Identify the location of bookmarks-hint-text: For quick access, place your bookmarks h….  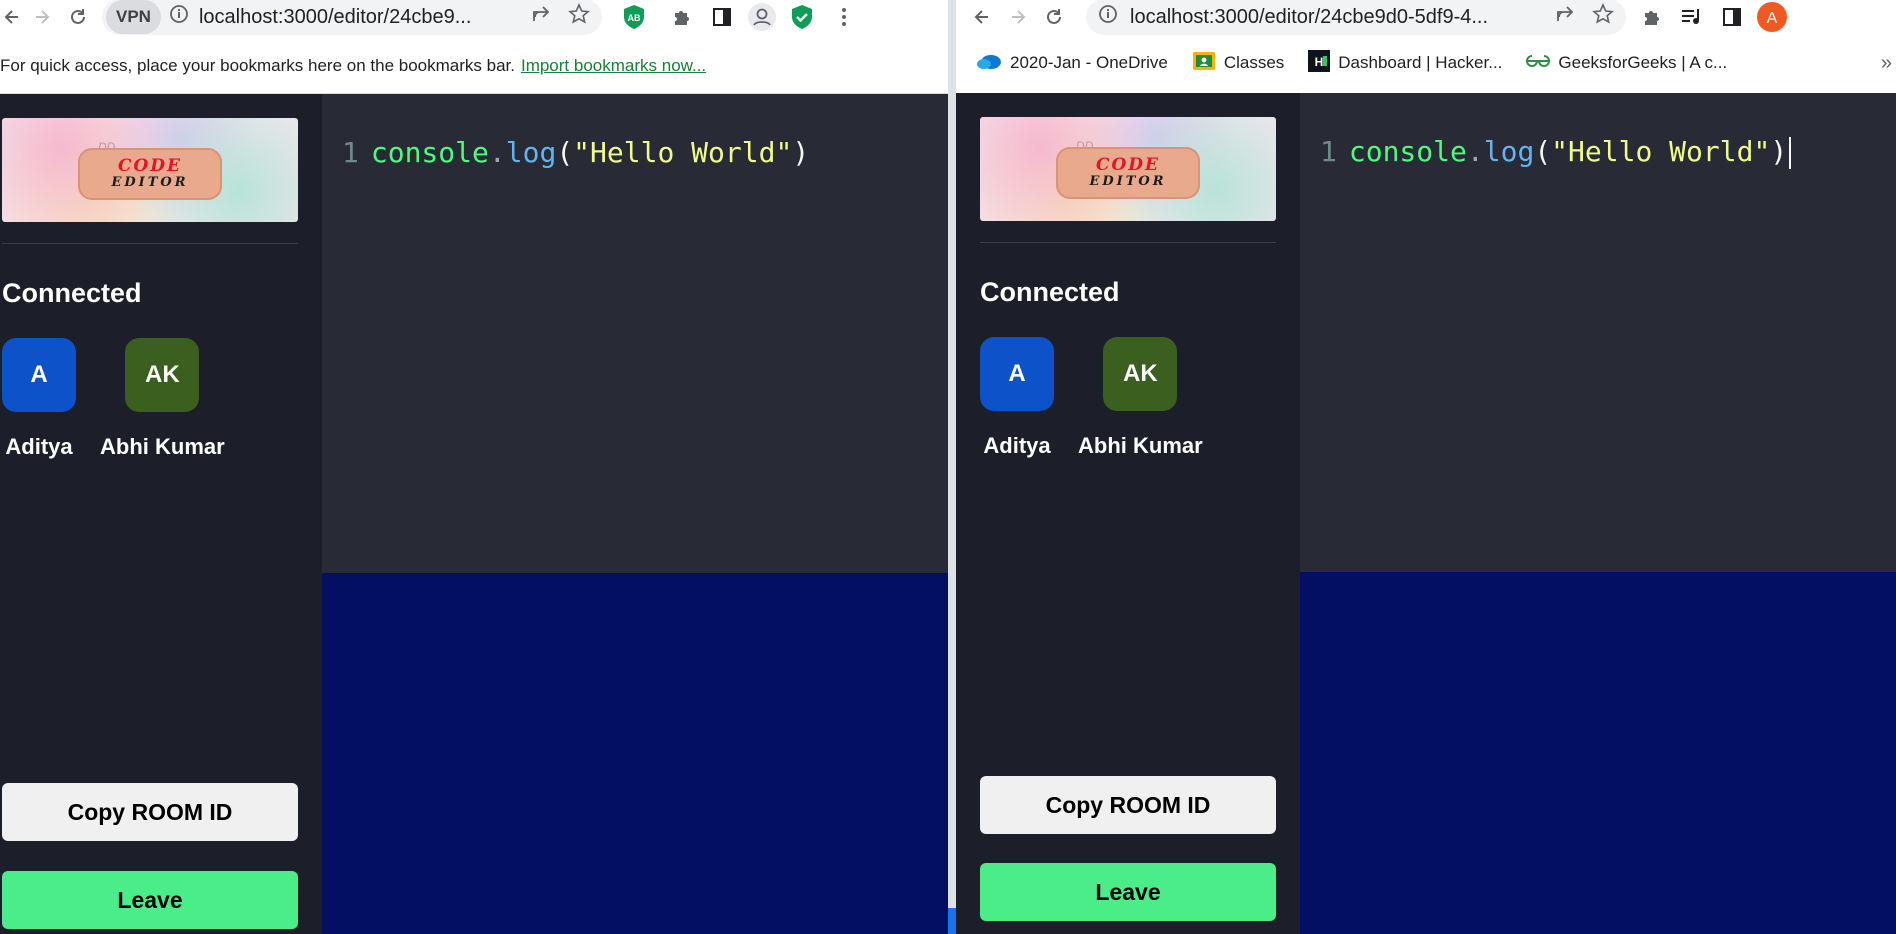
(257, 65).